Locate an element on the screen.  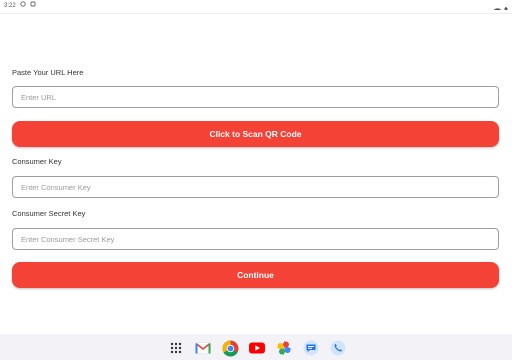
status-bar: 3:22 is located at coordinates (256, 7).